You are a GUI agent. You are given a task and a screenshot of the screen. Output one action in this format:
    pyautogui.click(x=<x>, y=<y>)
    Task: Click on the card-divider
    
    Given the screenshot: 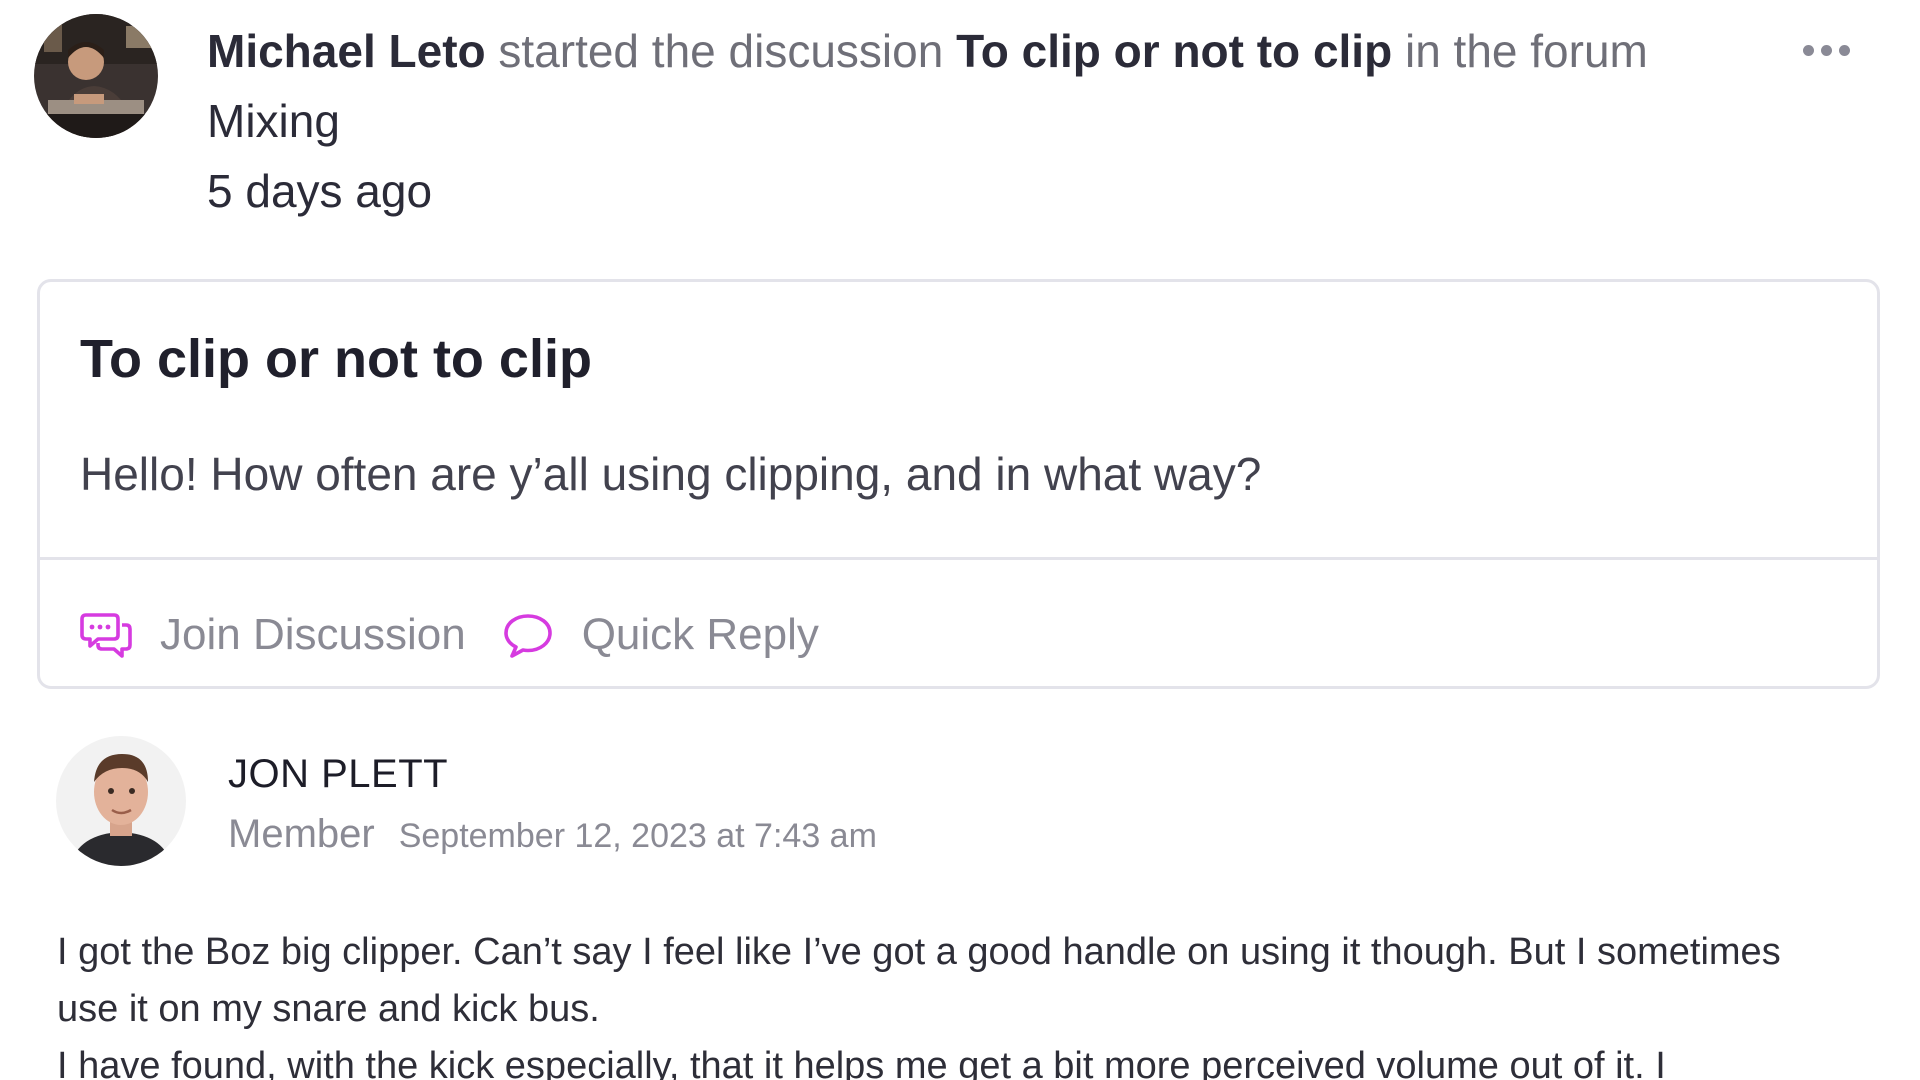 What is the action you would take?
    pyautogui.click(x=958, y=558)
    